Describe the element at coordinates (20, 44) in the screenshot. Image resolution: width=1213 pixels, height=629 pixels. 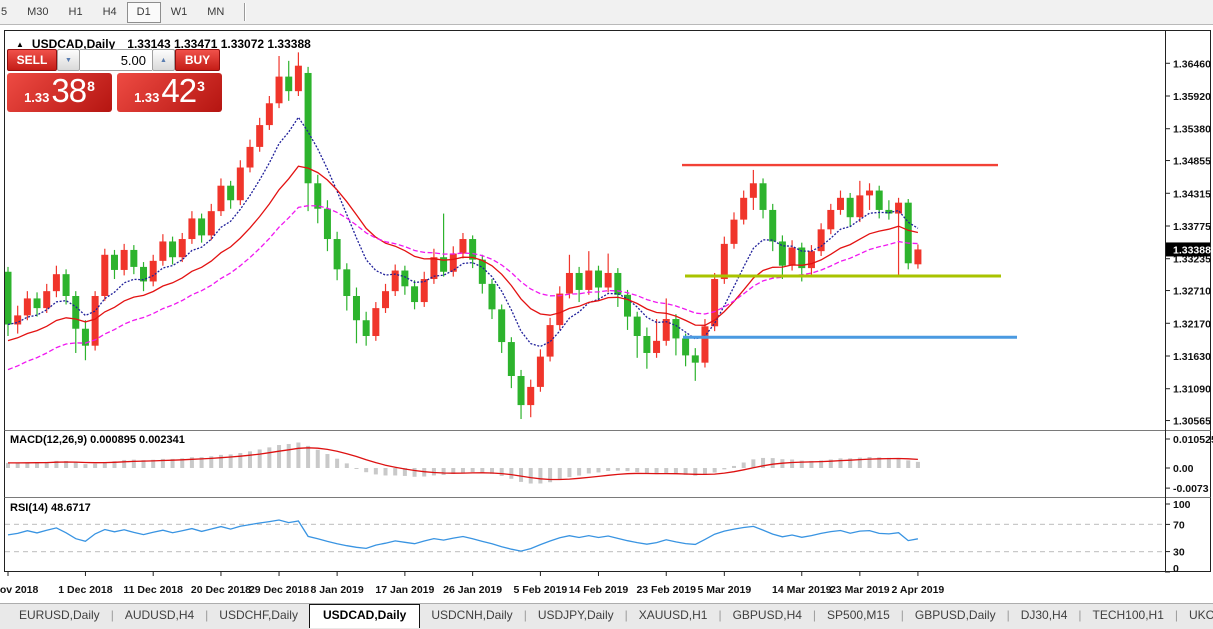
I see `collapse-panel-arrow: ▲` at that location.